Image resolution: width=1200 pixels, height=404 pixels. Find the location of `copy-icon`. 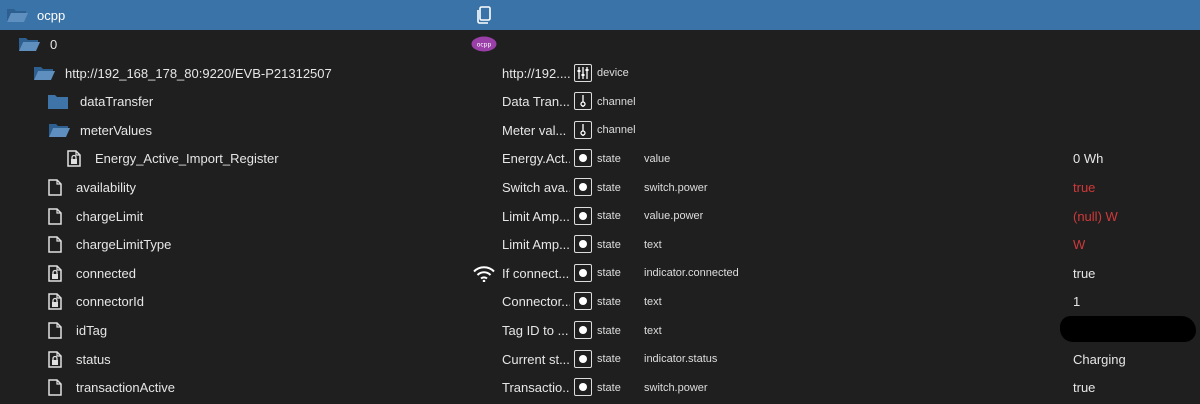

copy-icon is located at coordinates (484, 15).